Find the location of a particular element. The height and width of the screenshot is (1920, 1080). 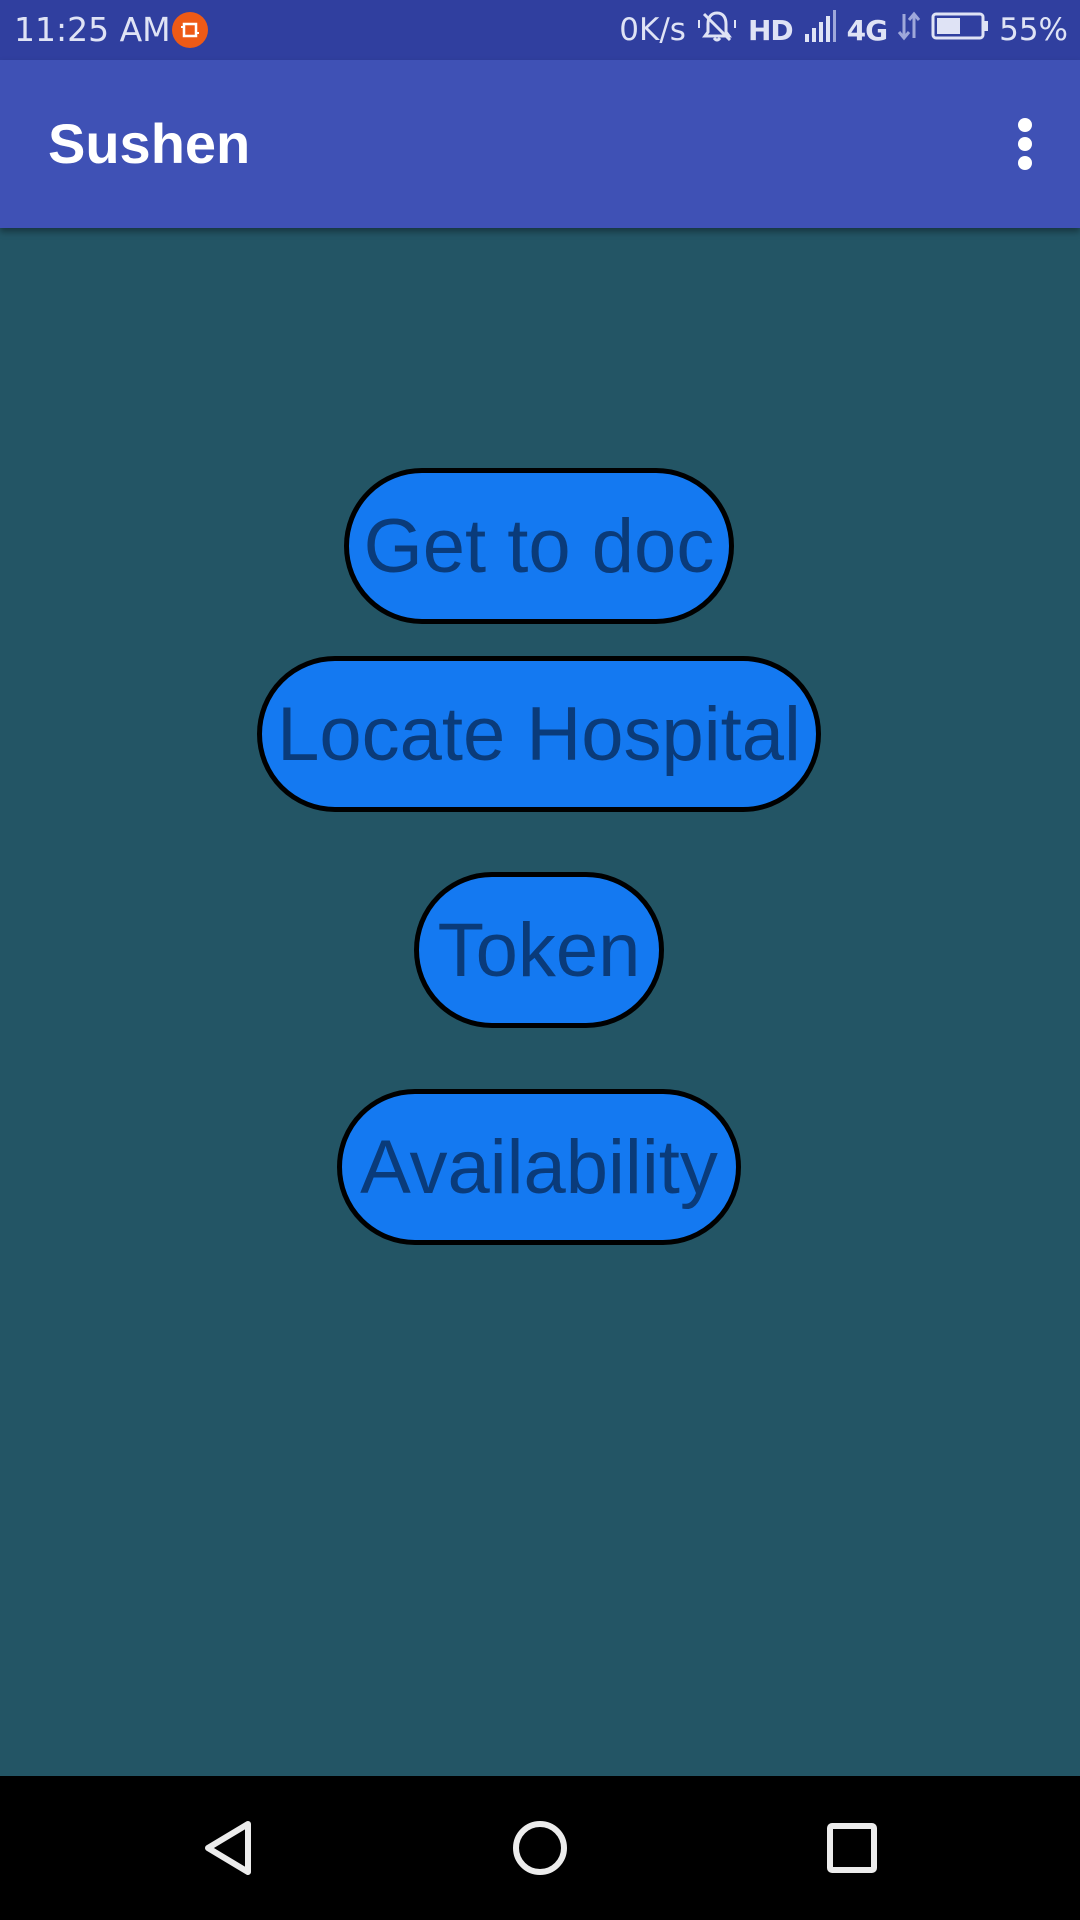

get-to-doc-button: Get to doc is located at coordinates (539, 546).